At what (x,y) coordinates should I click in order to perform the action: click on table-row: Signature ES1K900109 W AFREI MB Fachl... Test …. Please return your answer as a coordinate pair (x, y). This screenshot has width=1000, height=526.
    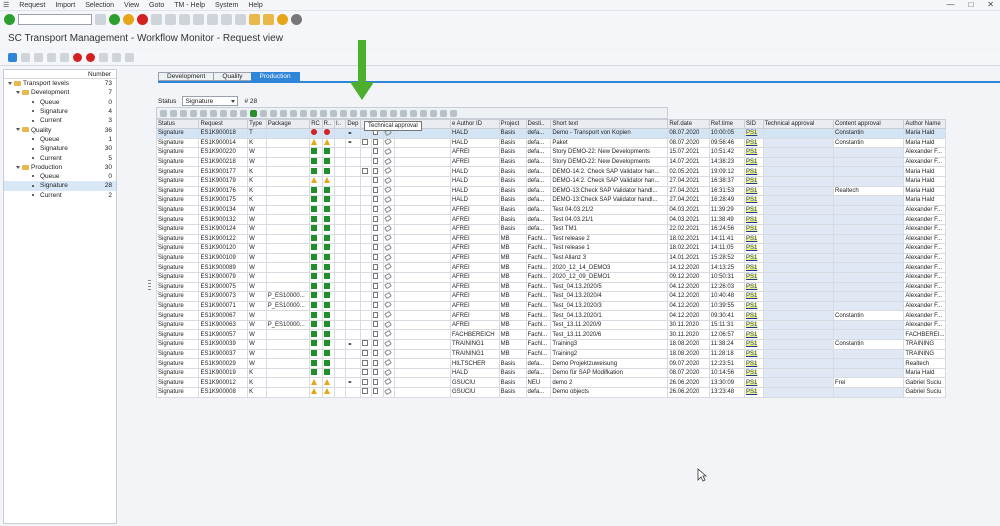
    Looking at the image, I should click on (550, 258).